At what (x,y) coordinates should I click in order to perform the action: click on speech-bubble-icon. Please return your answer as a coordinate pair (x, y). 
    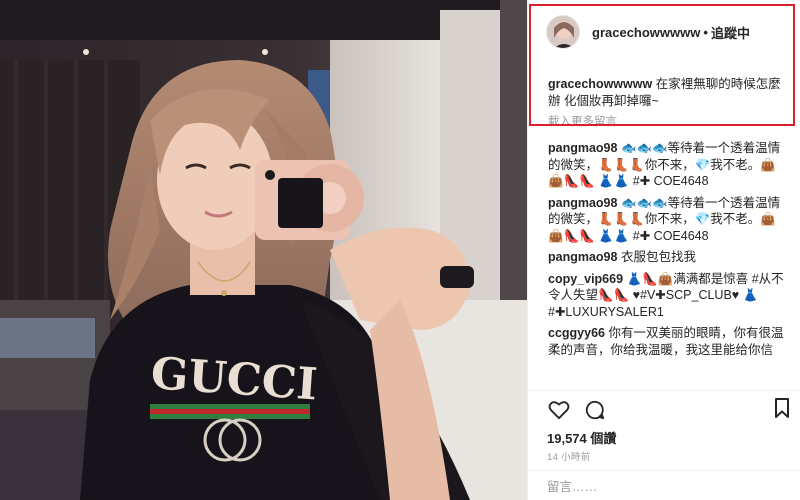
    Looking at the image, I should click on (595, 410).